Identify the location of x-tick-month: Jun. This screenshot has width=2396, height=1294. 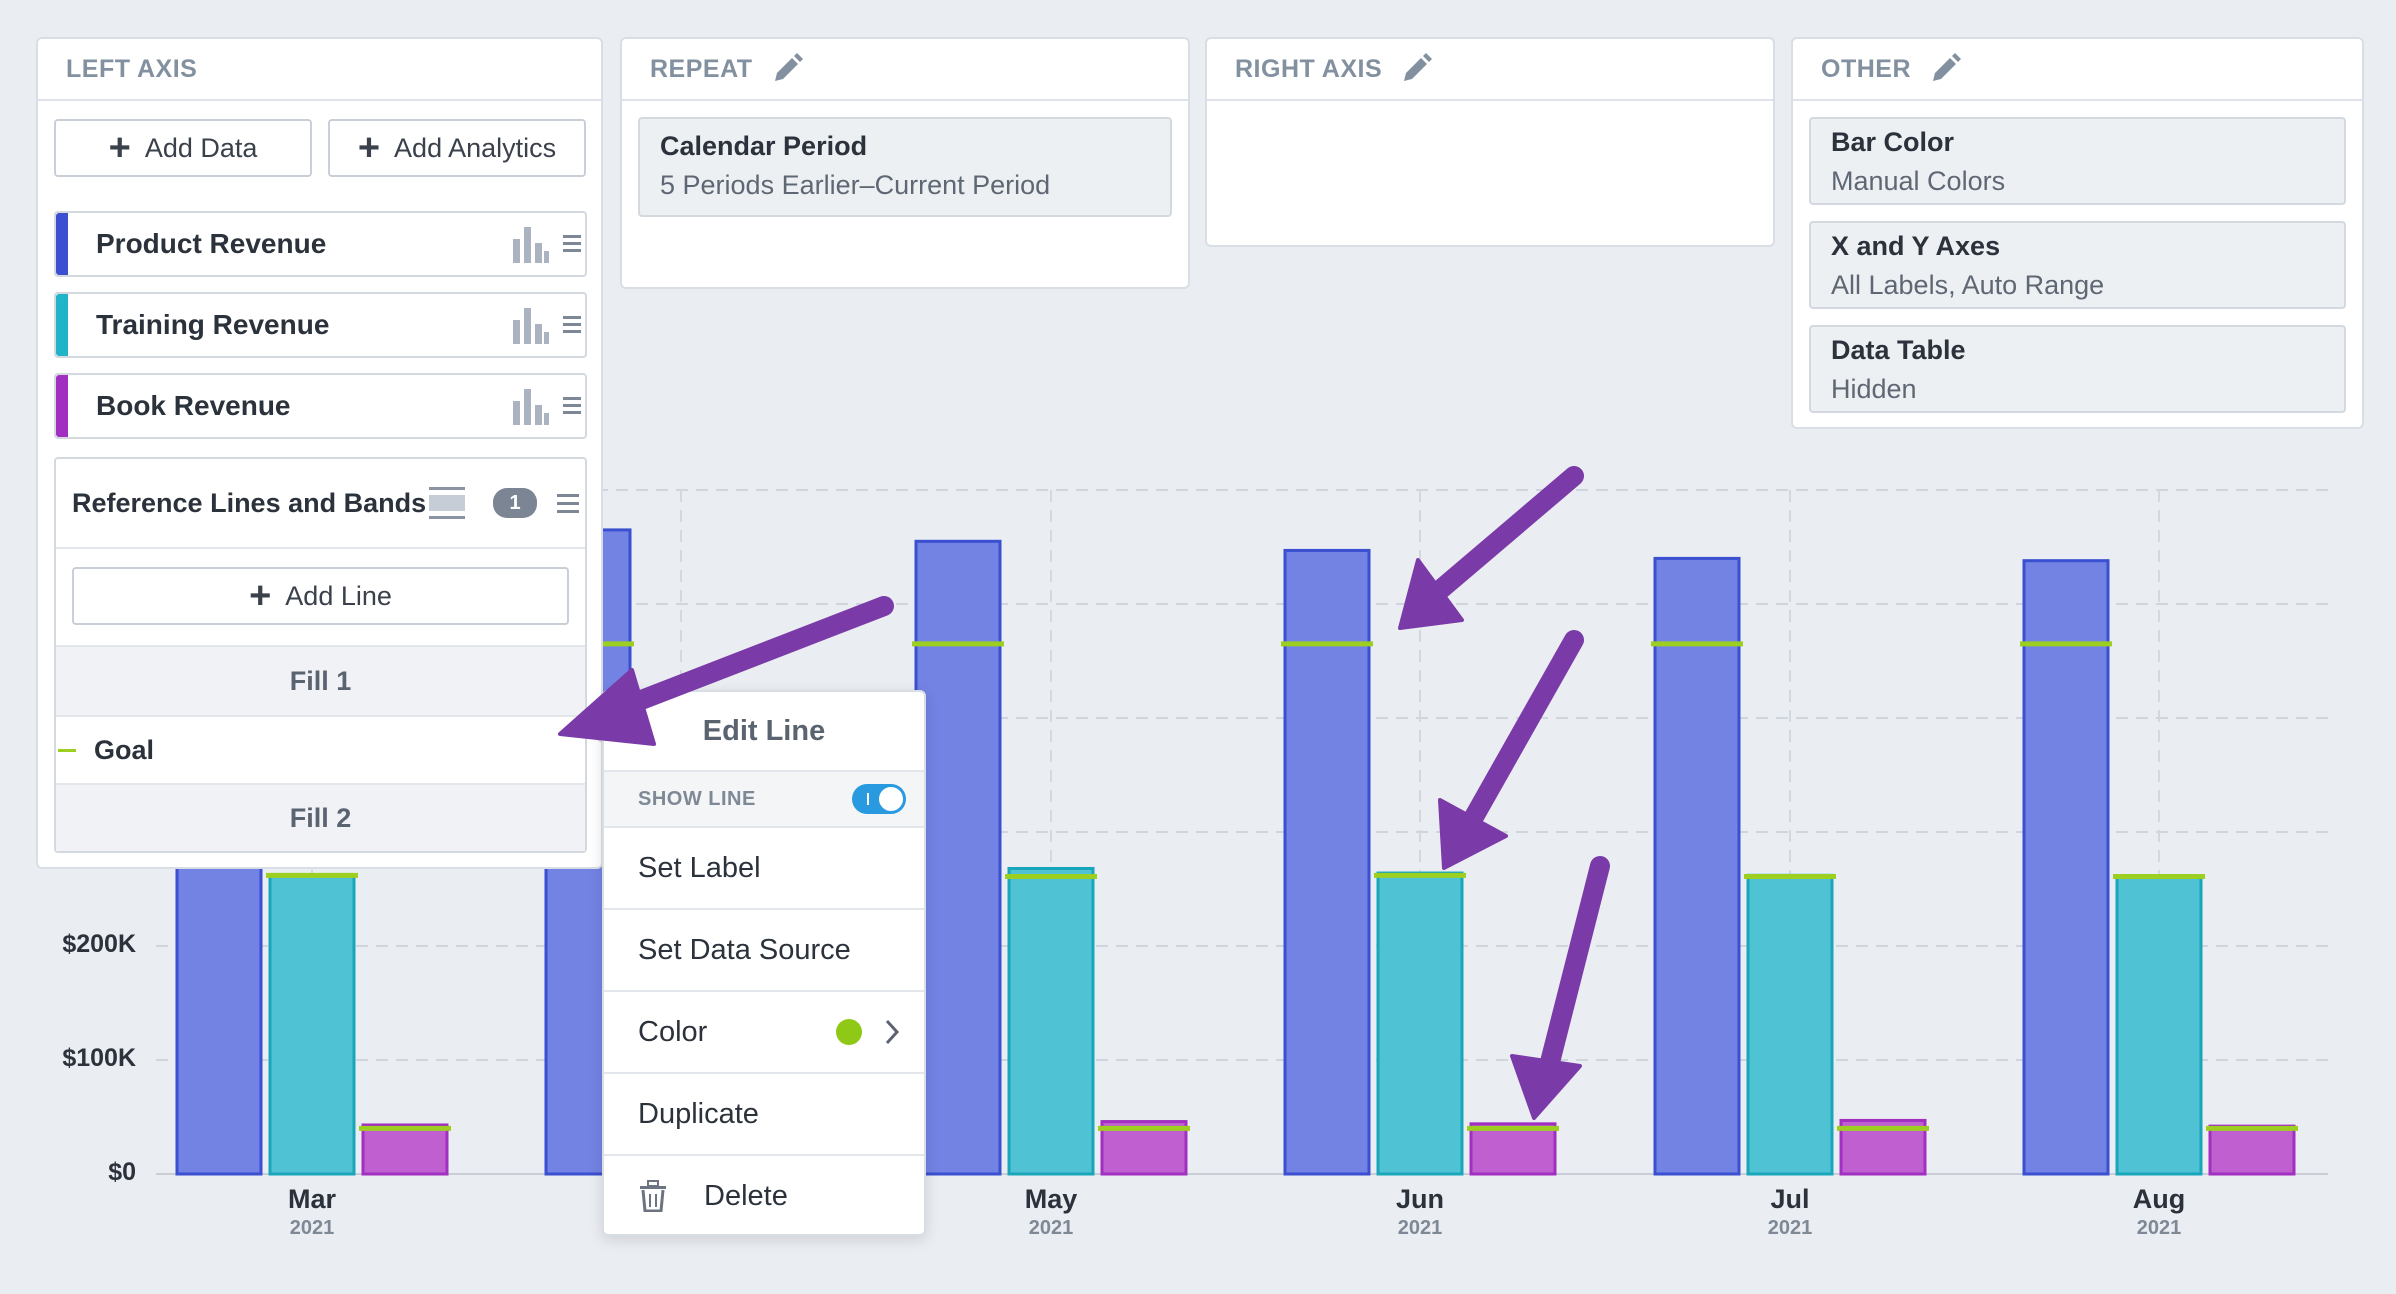
(1419, 1199).